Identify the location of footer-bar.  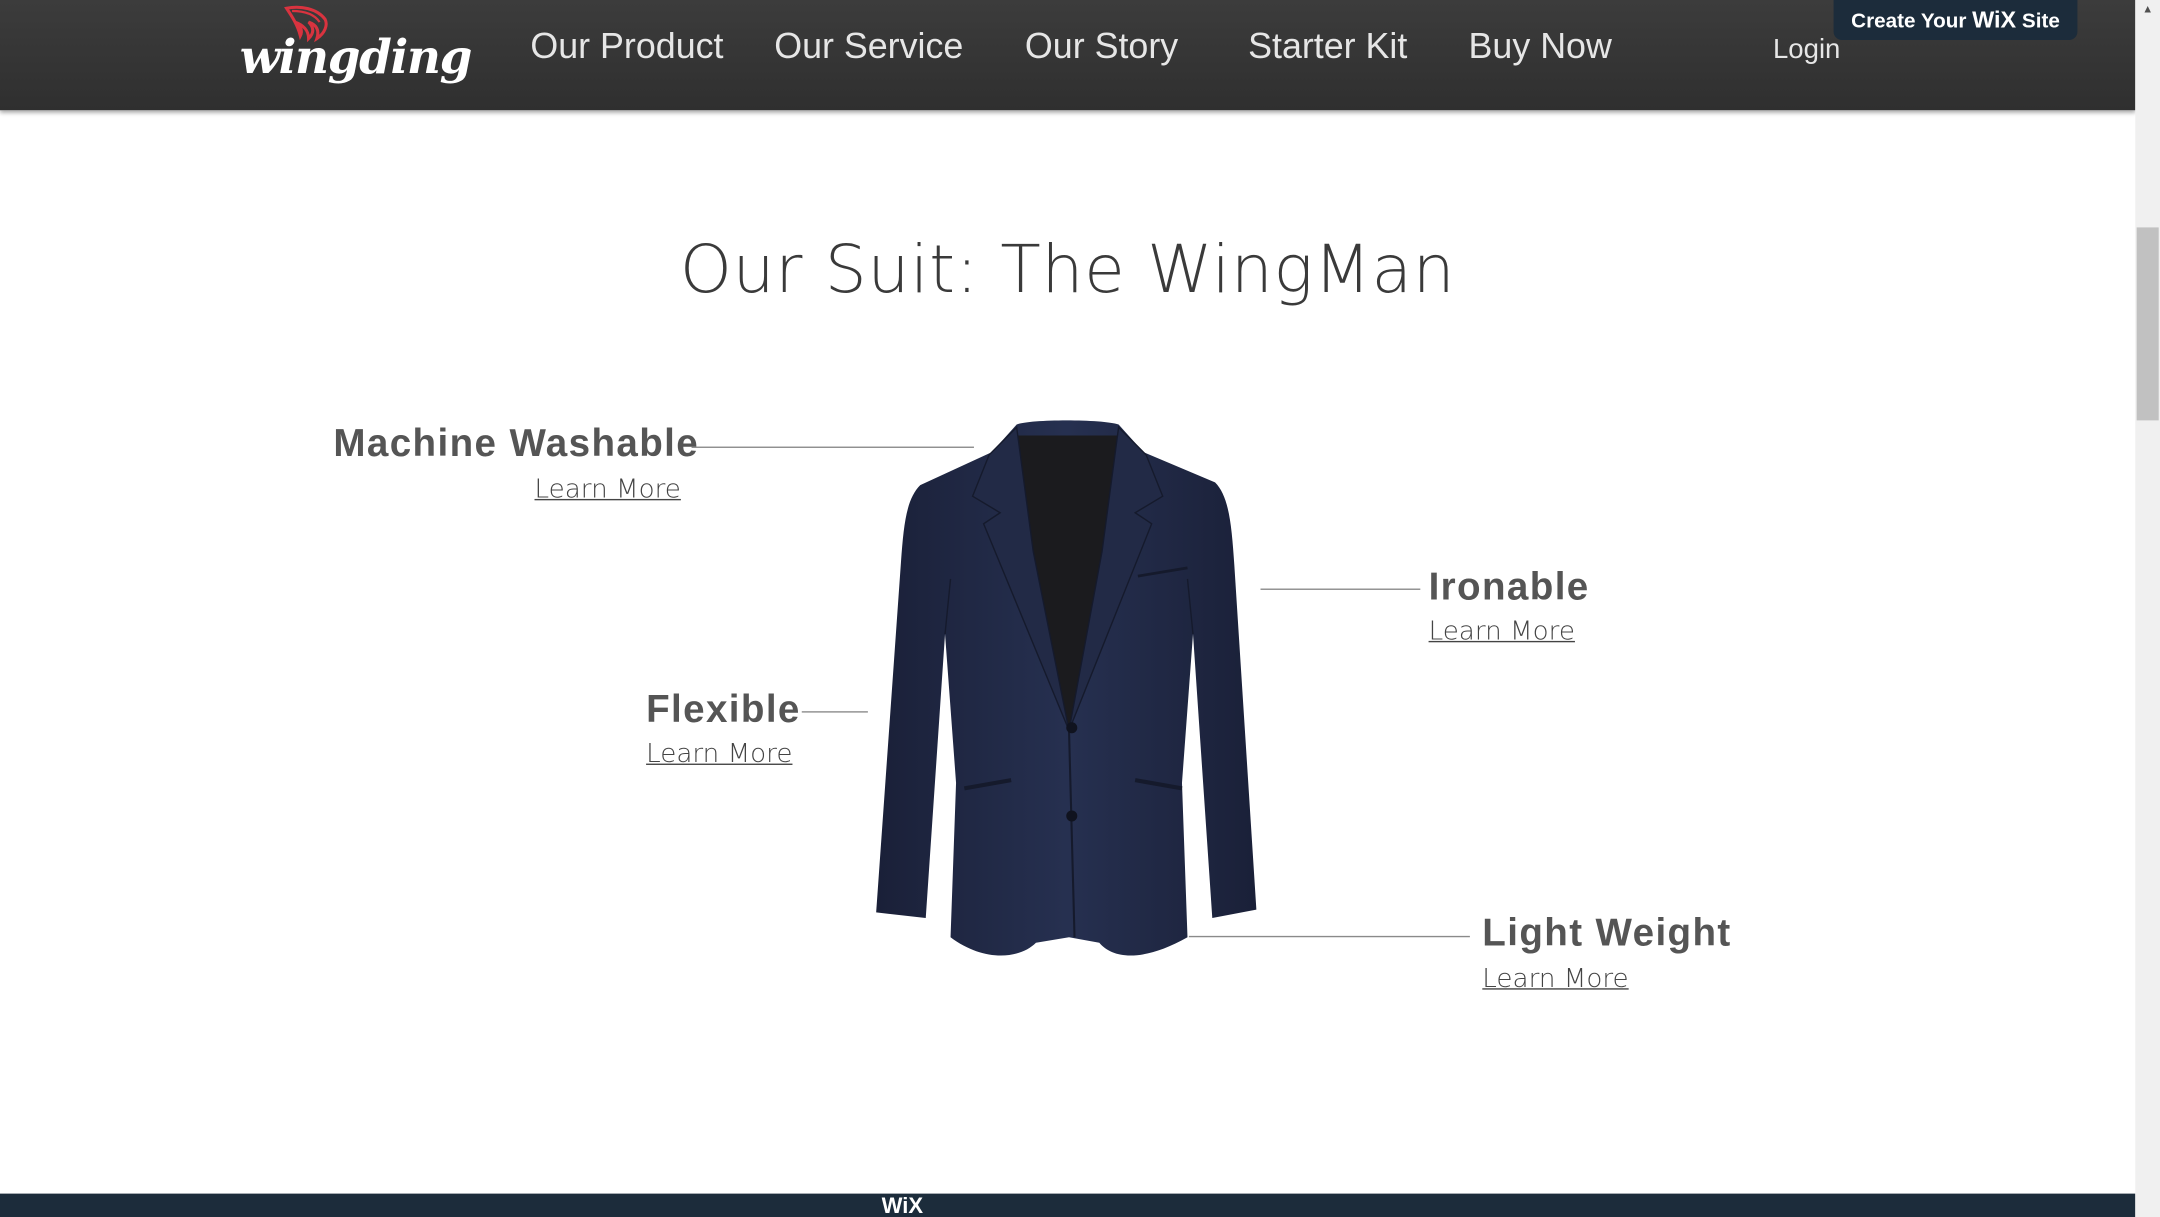
(1068, 1205).